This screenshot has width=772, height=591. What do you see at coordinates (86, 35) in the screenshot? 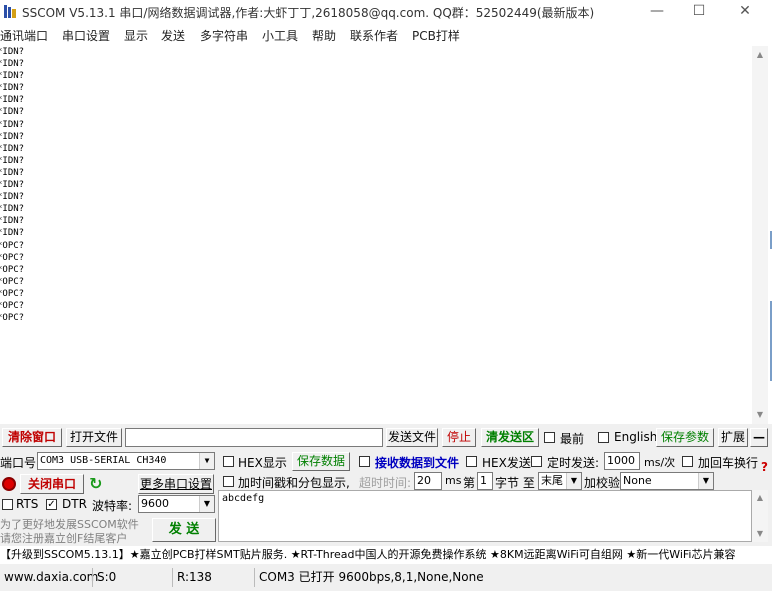
I see `menu-serial-settings: 串口设置` at bounding box center [86, 35].